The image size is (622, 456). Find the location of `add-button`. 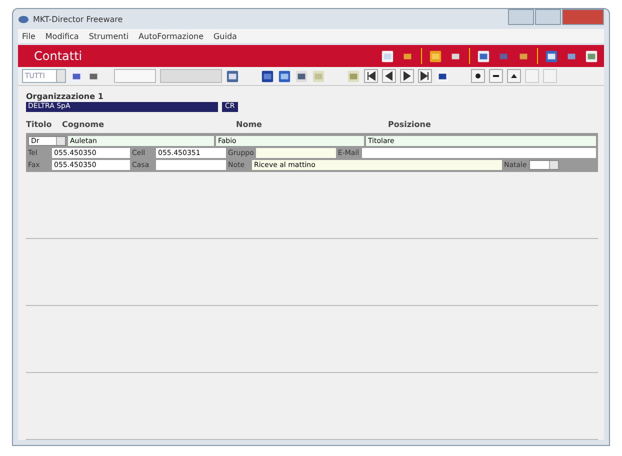

add-button is located at coordinates (478, 76).